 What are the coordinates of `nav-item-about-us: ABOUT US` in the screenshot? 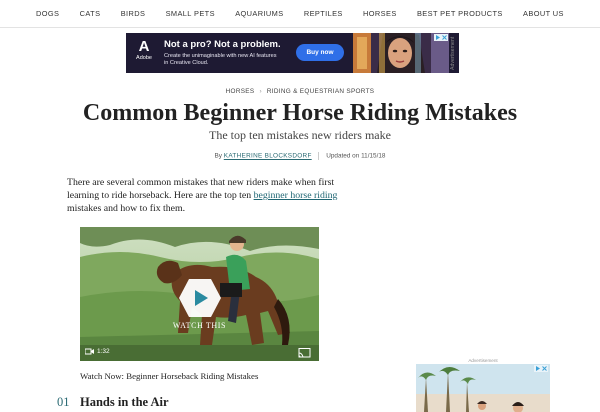 It's located at (543, 13).